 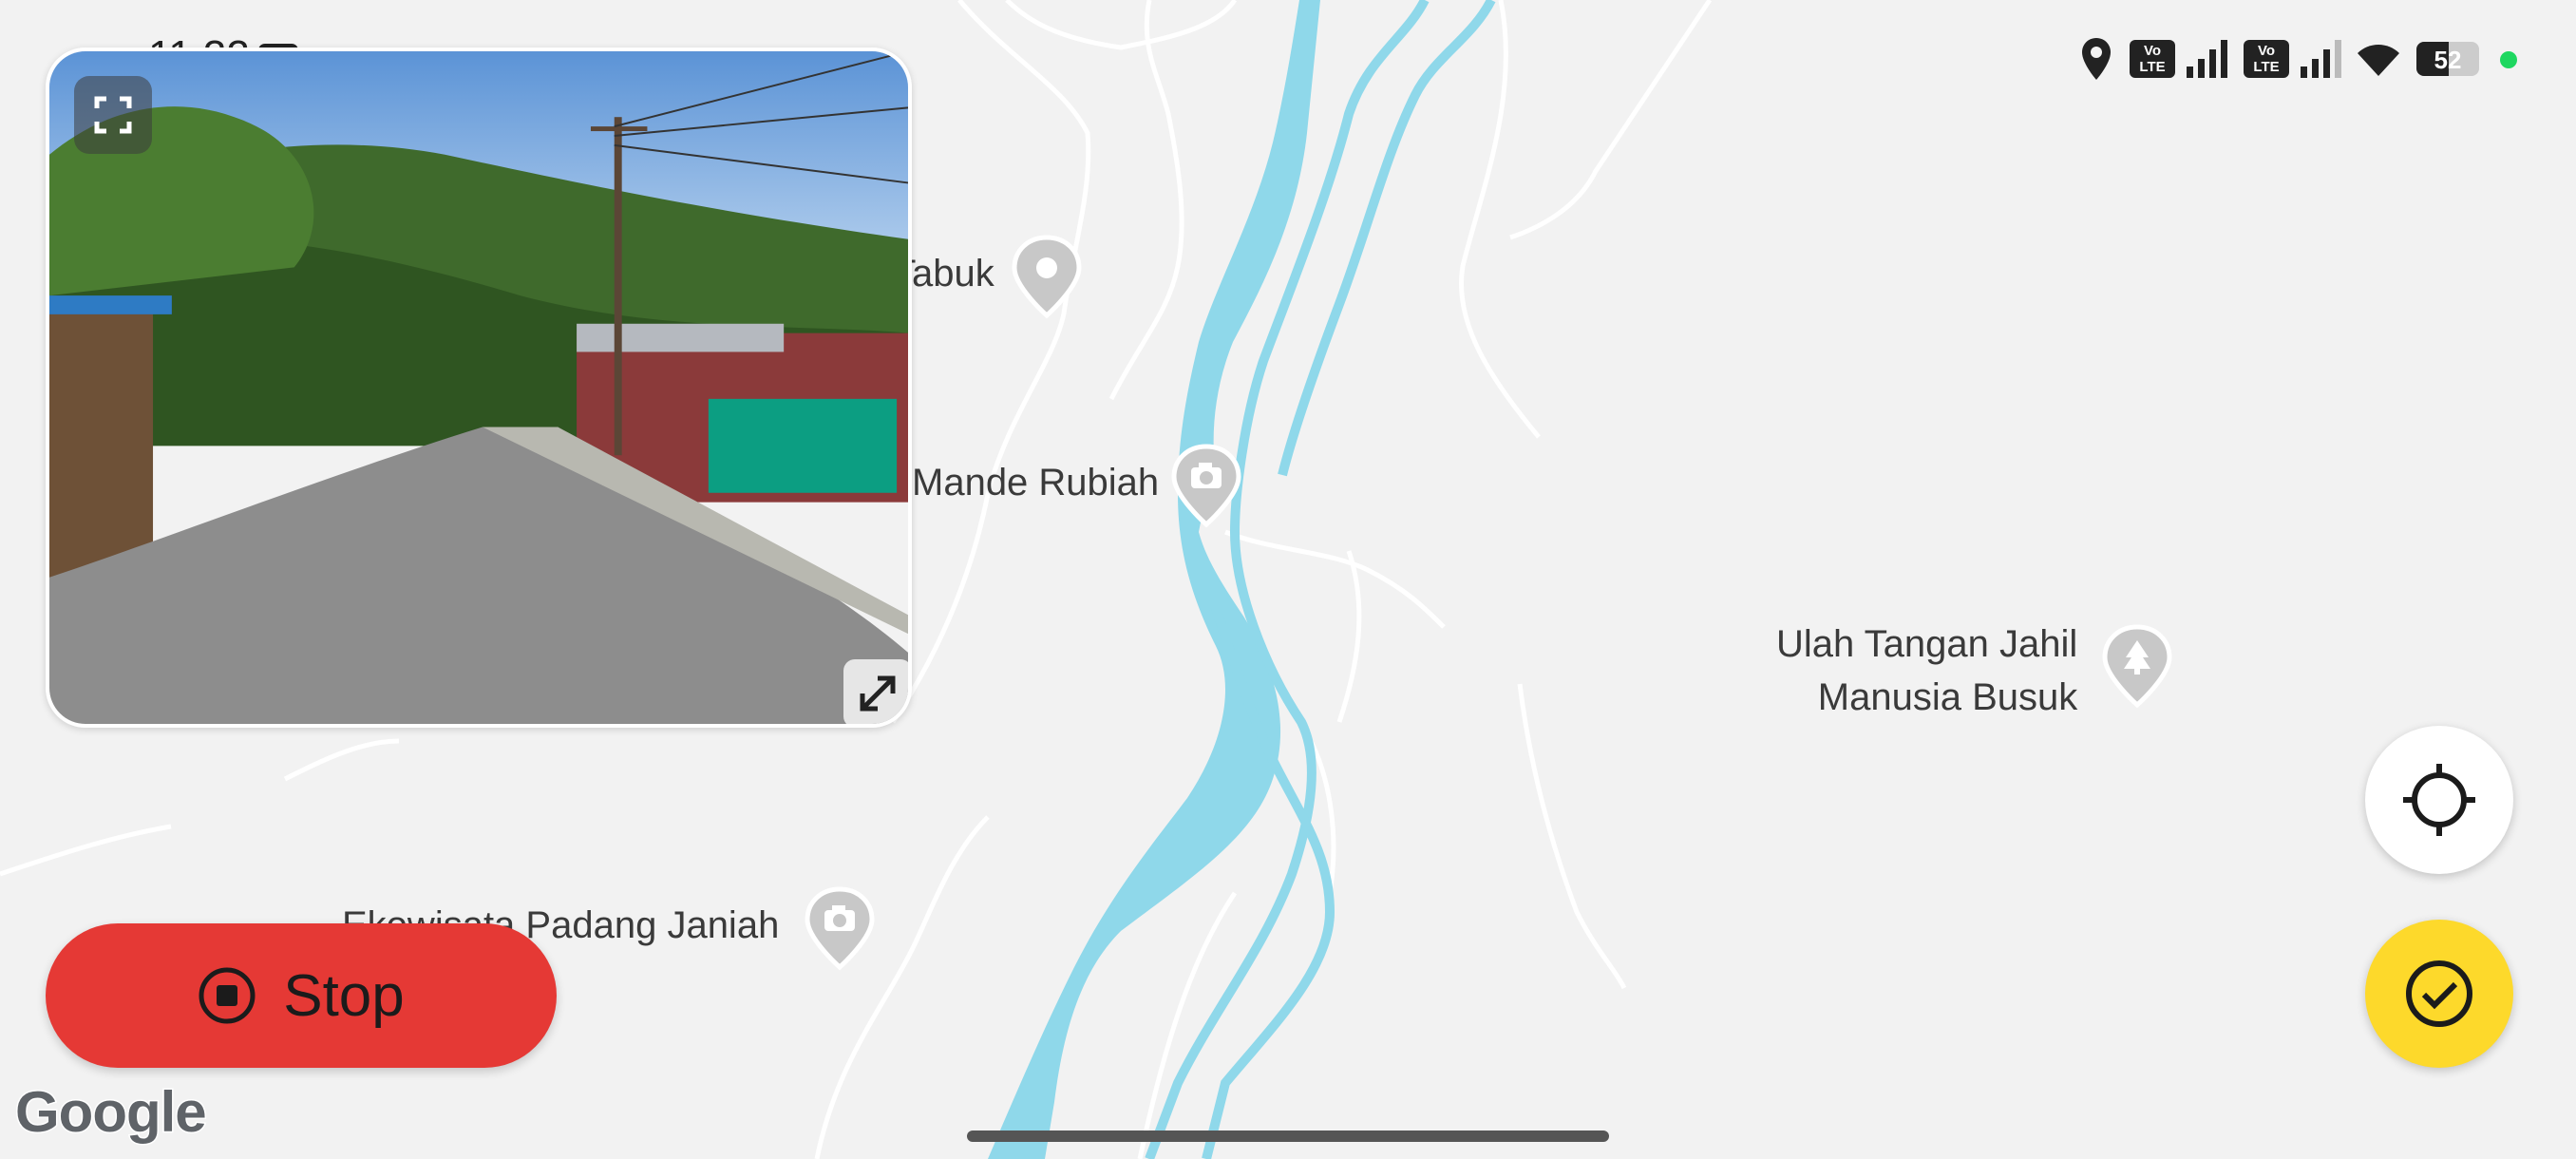 I want to click on fullscreen-icon, so click(x=113, y=115).